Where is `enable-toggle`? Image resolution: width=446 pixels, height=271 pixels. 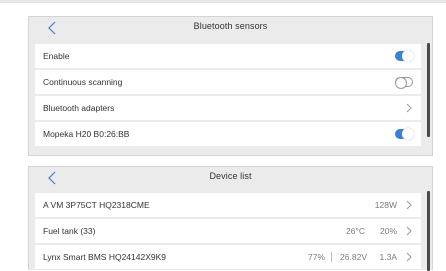
enable-toggle is located at coordinates (404, 56).